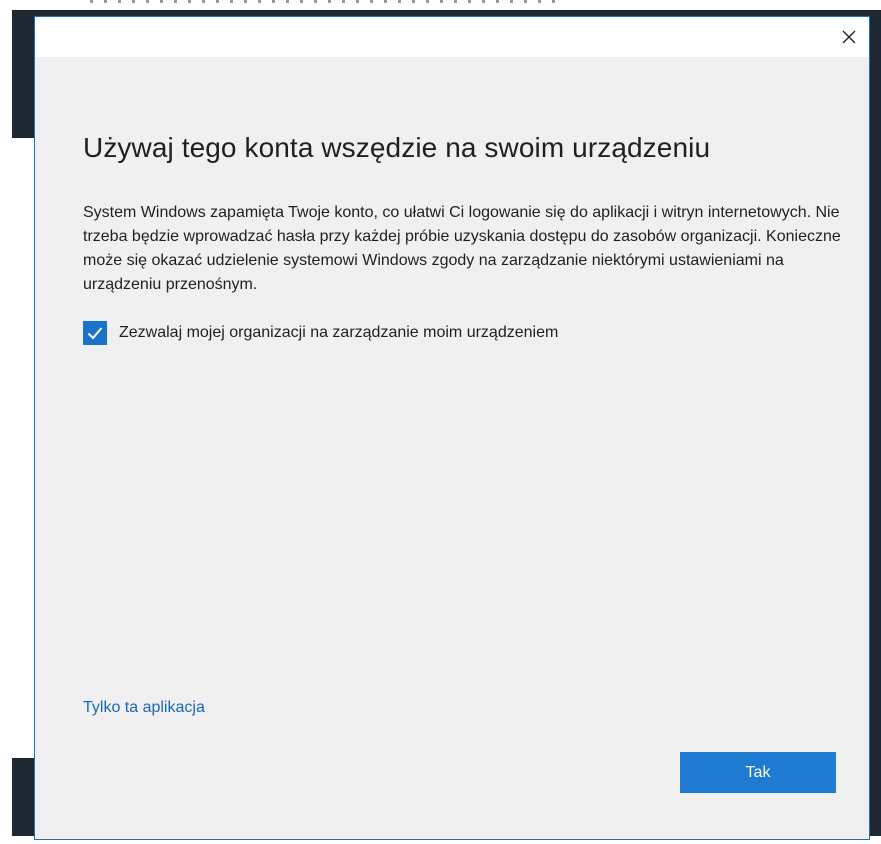  Describe the element at coordinates (875, 423) in the screenshot. I see `desktop-edge-right` at that location.